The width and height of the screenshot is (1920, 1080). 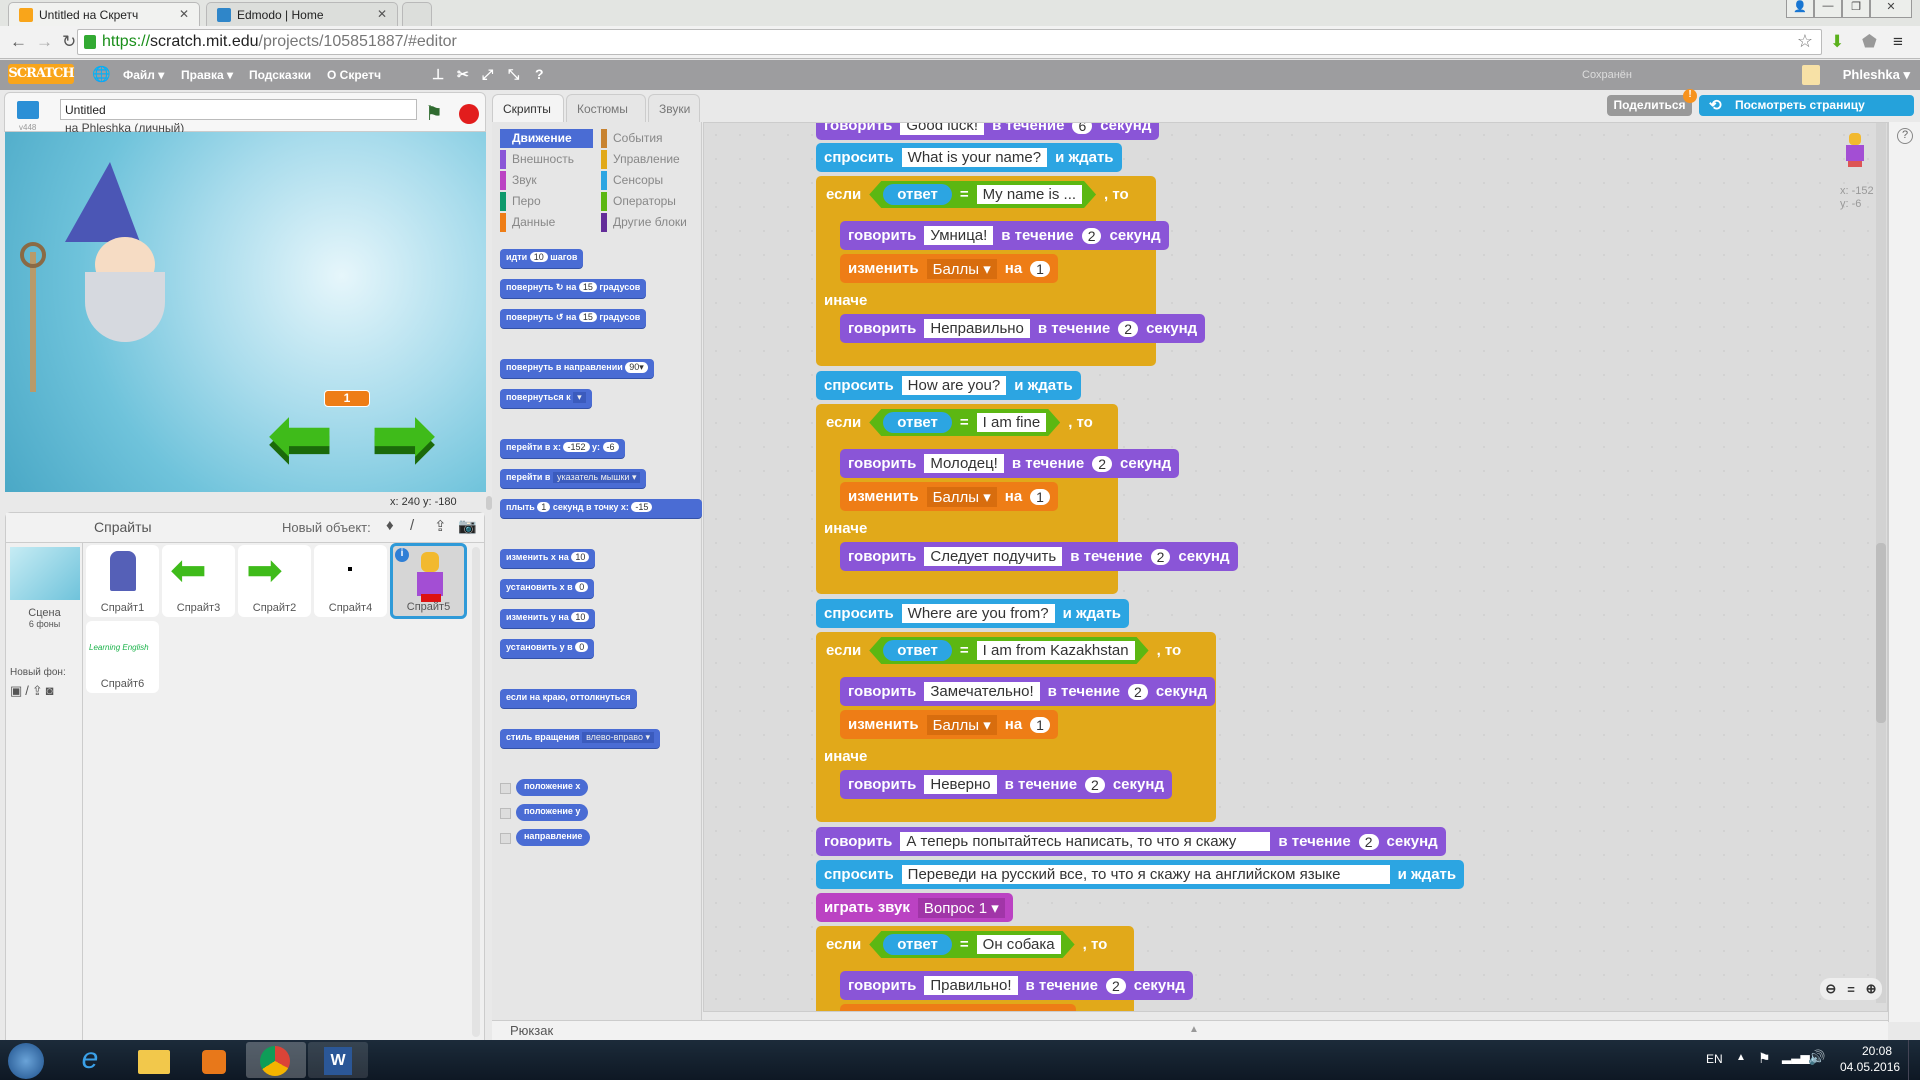 I want to click on block-say-for-secs: говорить Неправильно в течение 2 секунд, so click(x=1023, y=328).